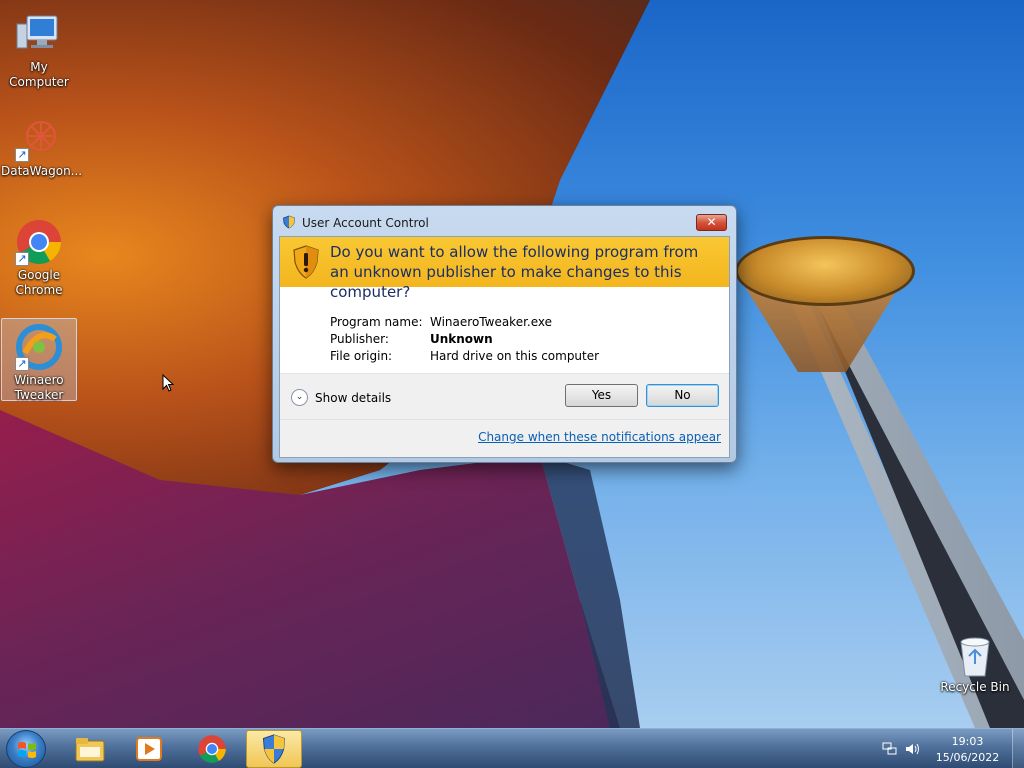 The image size is (1024, 768). I want to click on warning-shield-icon, so click(306, 262).